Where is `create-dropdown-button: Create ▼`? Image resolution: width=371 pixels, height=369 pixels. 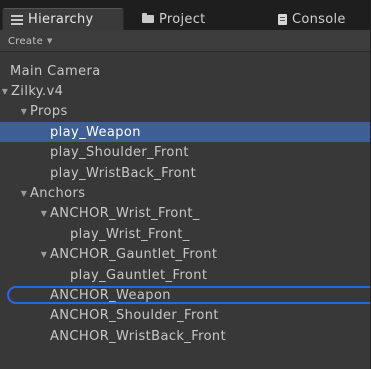
create-dropdown-button: Create ▼ is located at coordinates (30, 41).